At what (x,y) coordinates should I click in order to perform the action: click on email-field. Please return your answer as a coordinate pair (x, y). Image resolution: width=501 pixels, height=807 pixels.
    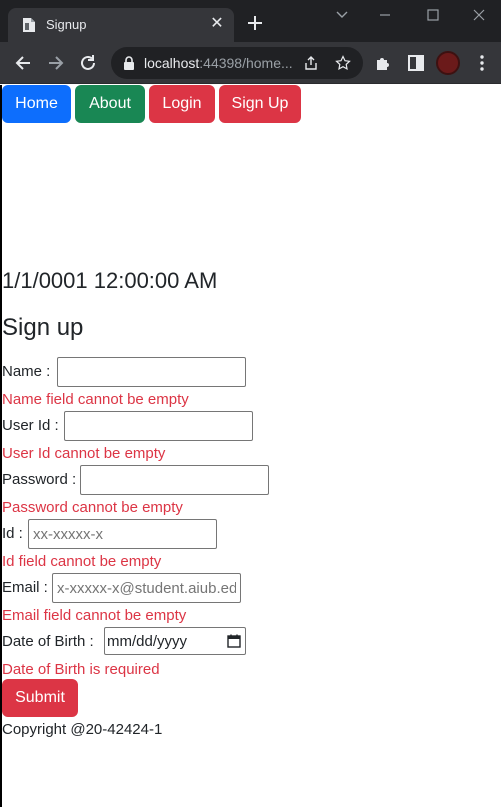
    Looking at the image, I should click on (146, 588).